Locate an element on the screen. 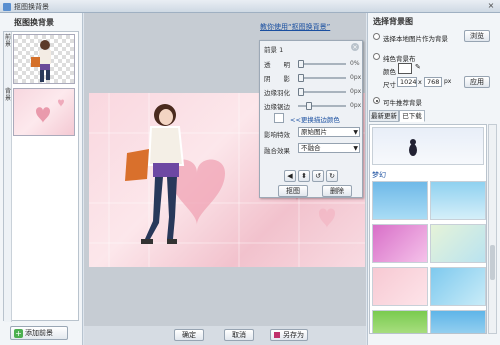 The height and width of the screenshot is (345, 500). group-label: 梦幻 is located at coordinates (379, 175).